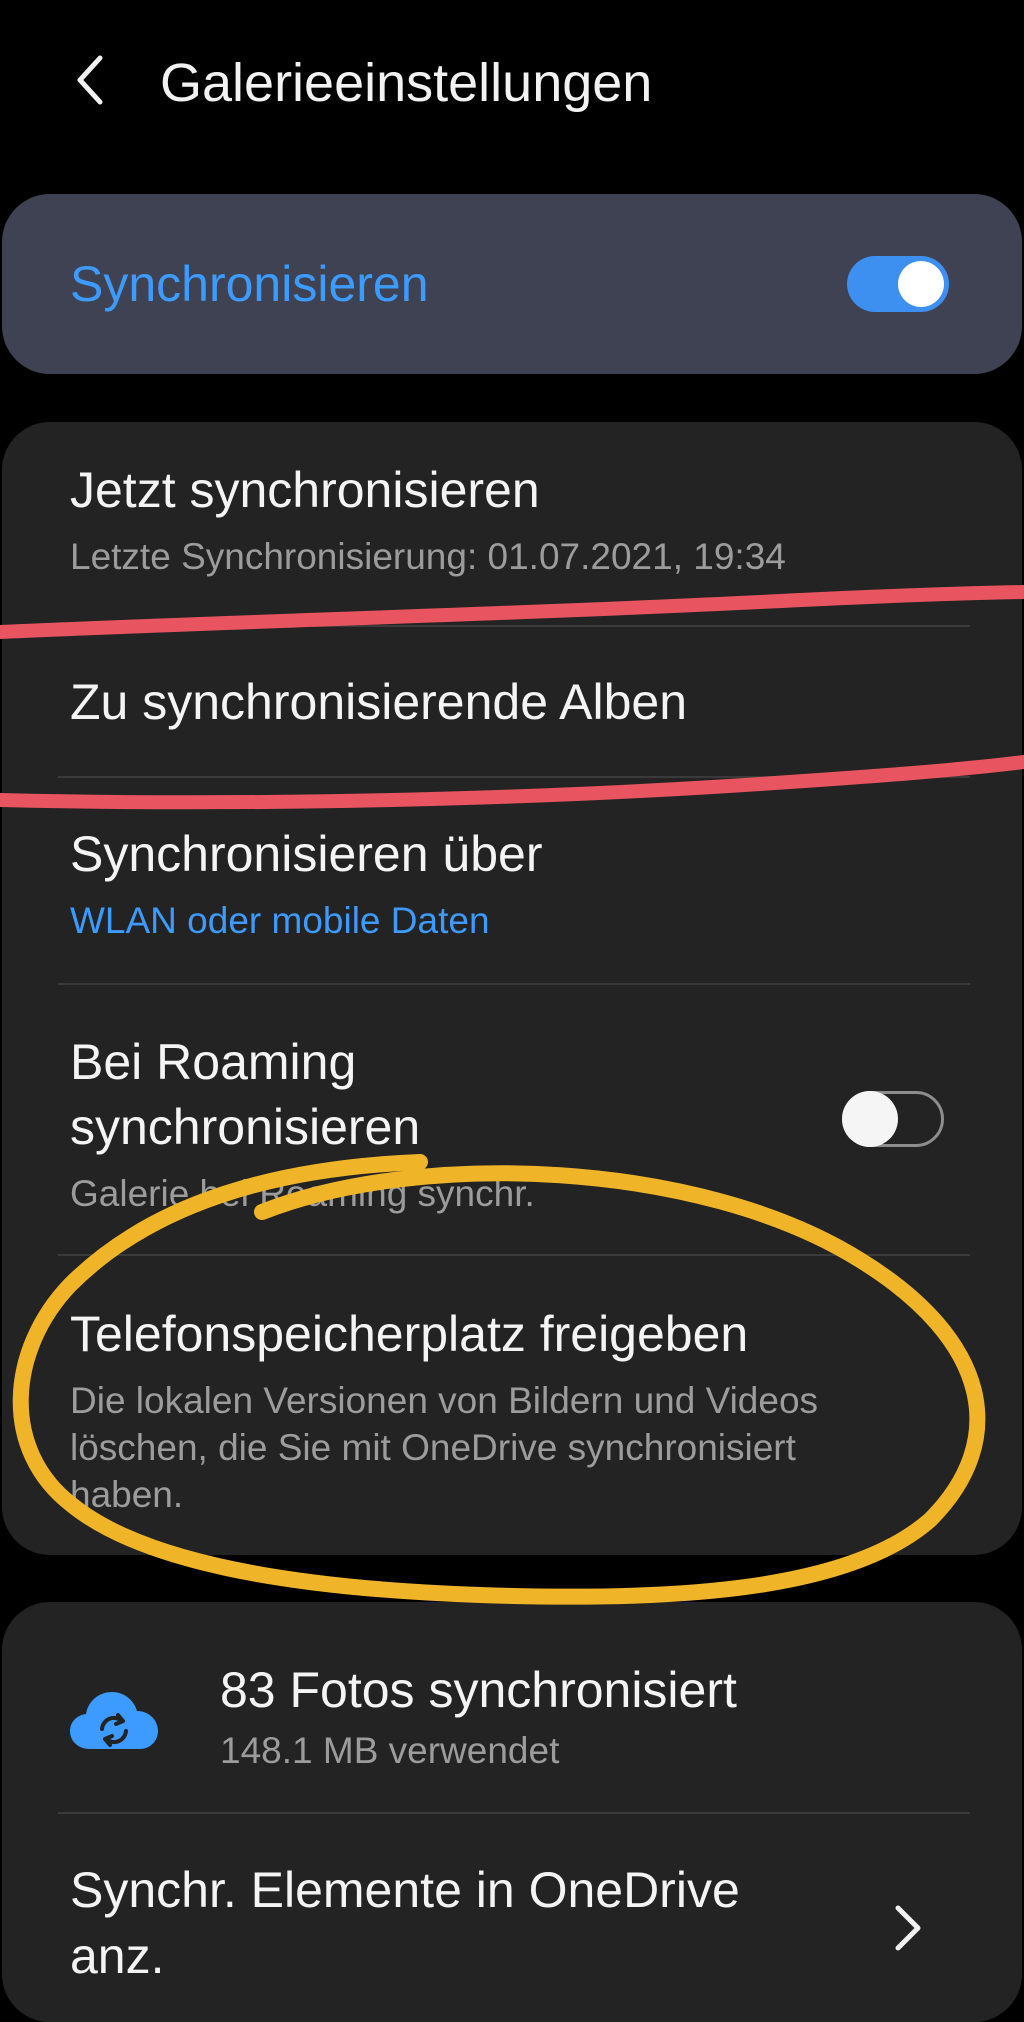 This screenshot has height=2022, width=1024. I want to click on roaming-subtitle: Galerie bei Roaming synchr., so click(302, 1193).